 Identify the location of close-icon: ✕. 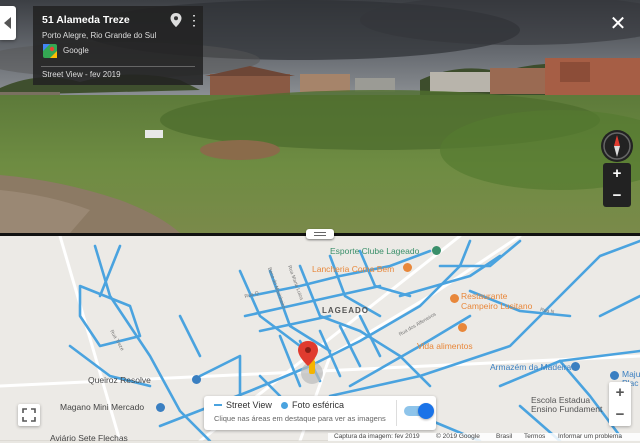
(618, 24).